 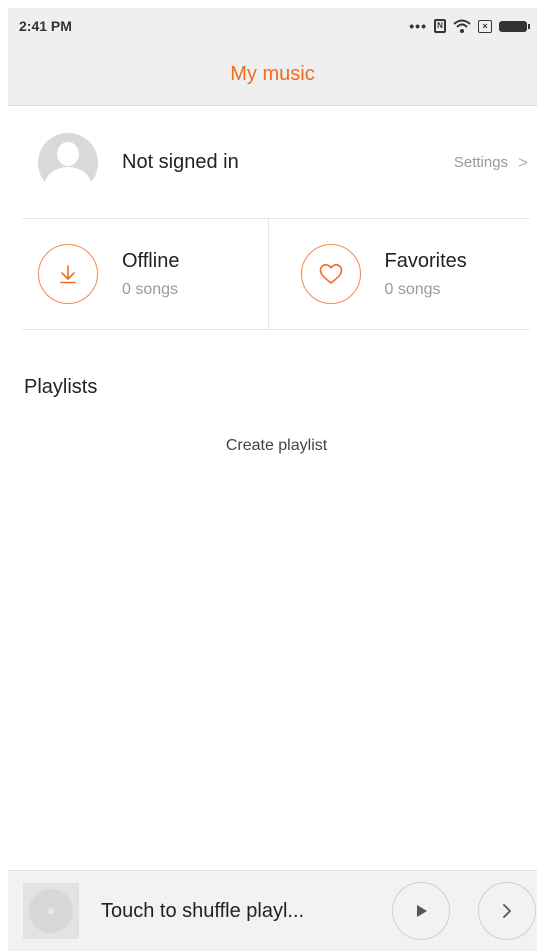 What do you see at coordinates (412, 289) in the screenshot?
I see `favorites-count: 0 songs` at bounding box center [412, 289].